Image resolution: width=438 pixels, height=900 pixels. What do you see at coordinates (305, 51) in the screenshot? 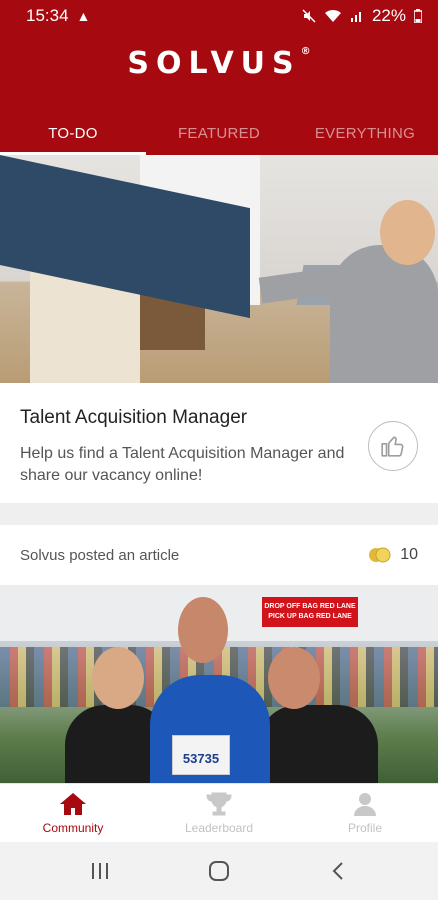
I see `logo-mark: ®` at bounding box center [305, 51].